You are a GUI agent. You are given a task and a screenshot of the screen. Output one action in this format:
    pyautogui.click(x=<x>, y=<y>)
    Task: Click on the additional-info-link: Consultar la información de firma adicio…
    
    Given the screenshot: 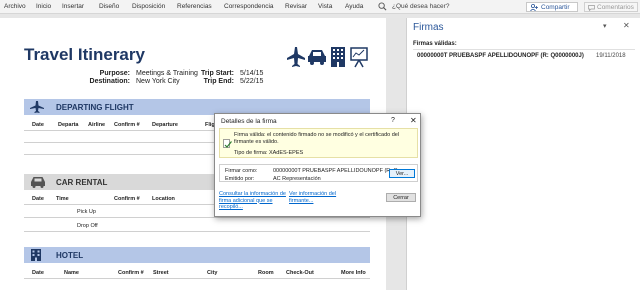 What is the action you would take?
    pyautogui.click(x=253, y=201)
    